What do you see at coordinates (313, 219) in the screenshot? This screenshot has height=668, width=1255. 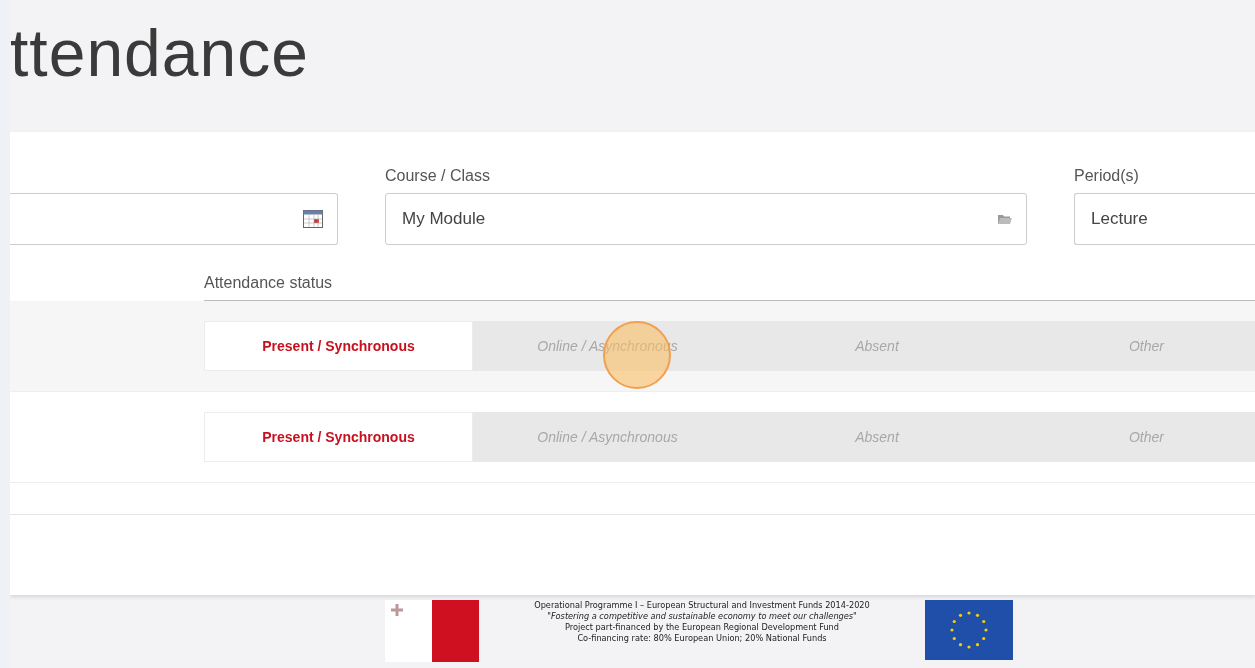 I see `calendar-icon` at bounding box center [313, 219].